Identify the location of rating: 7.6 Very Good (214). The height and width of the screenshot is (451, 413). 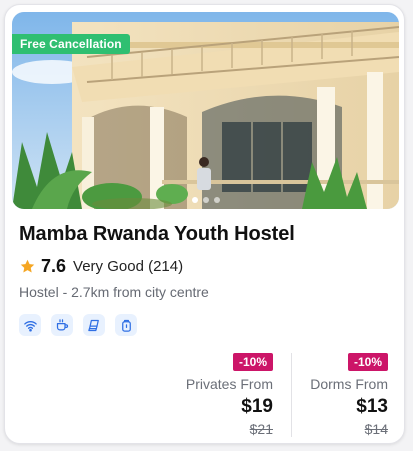
(101, 266).